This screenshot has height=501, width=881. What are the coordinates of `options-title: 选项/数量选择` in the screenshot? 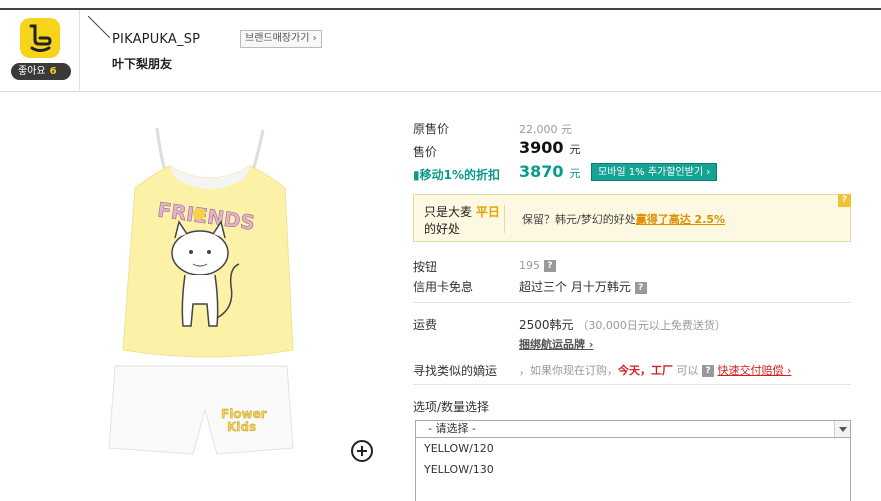 It's located at (451, 407).